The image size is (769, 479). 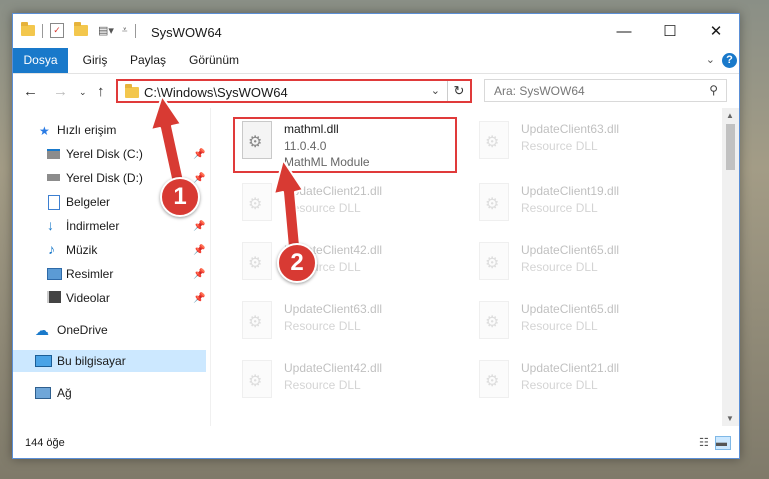 What do you see at coordinates (227, 171) in the screenshot?
I see `annotation-arrows` at bounding box center [227, 171].